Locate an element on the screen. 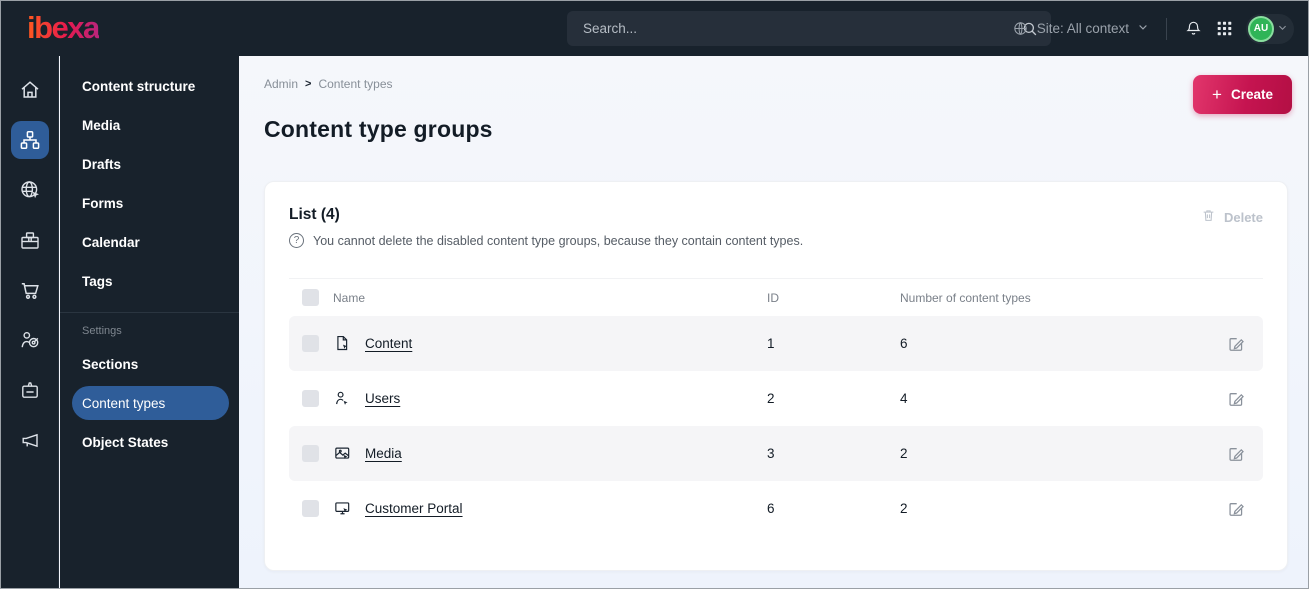  column-header-name: Name is located at coordinates (349, 297).